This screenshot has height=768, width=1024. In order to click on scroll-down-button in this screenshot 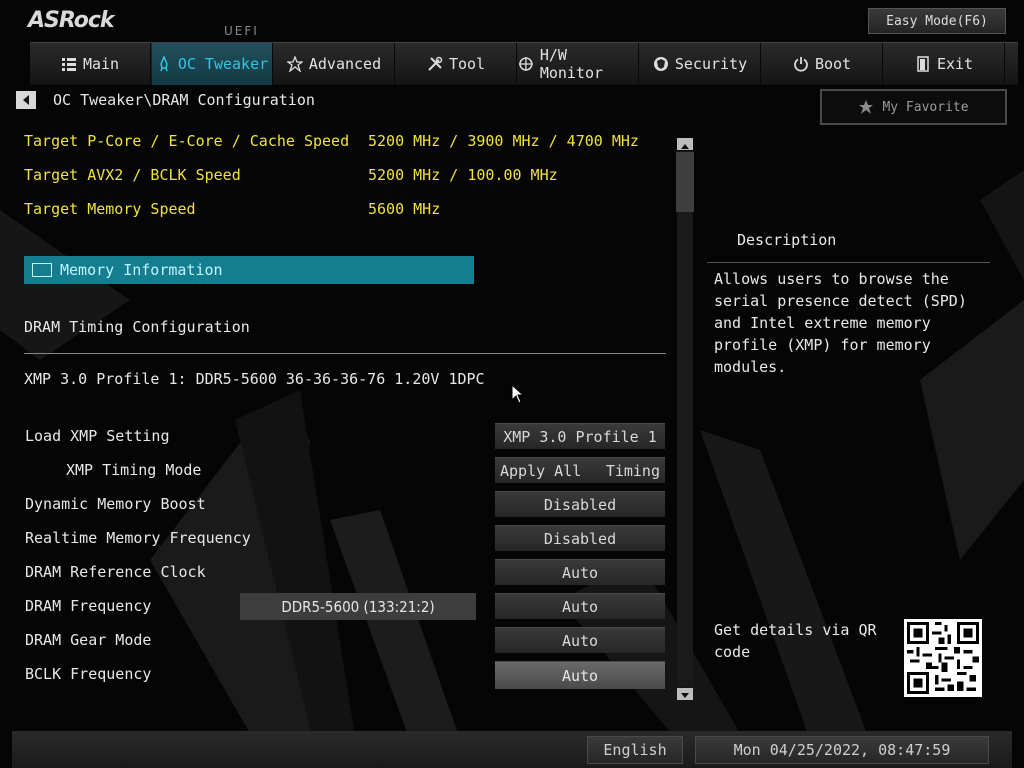, I will do `click(685, 694)`.